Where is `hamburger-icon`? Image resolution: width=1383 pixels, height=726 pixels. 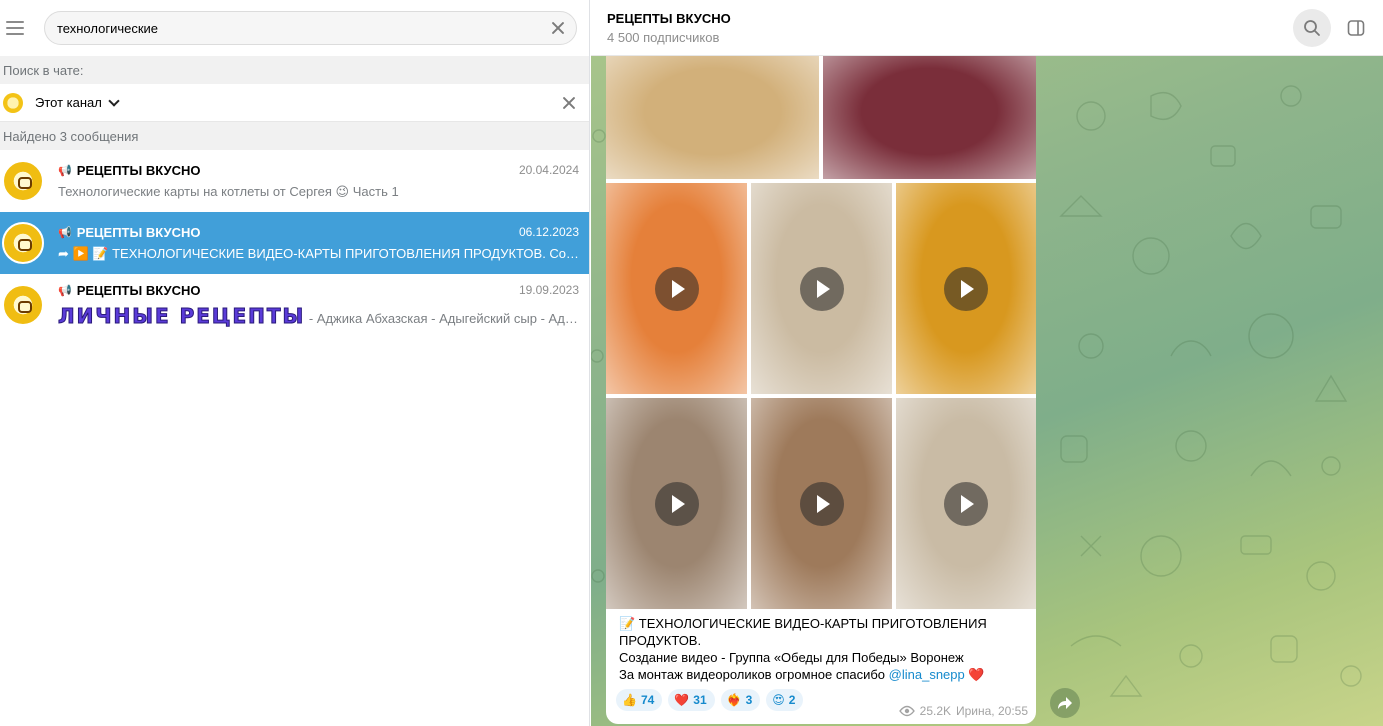 hamburger-icon is located at coordinates (18, 28).